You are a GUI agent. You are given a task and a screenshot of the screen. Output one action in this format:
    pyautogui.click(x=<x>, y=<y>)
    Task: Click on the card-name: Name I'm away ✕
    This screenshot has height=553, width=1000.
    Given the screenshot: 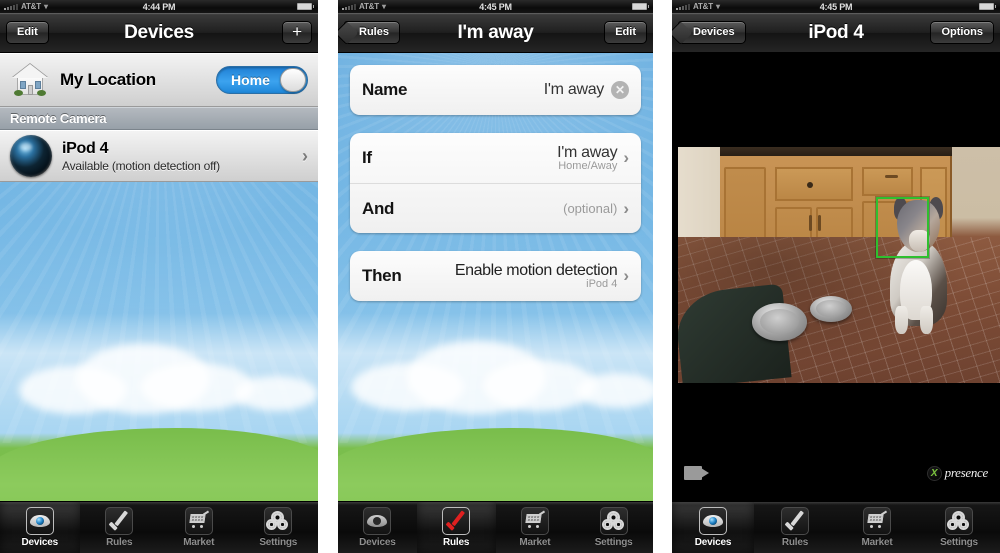 What is the action you would take?
    pyautogui.click(x=495, y=90)
    